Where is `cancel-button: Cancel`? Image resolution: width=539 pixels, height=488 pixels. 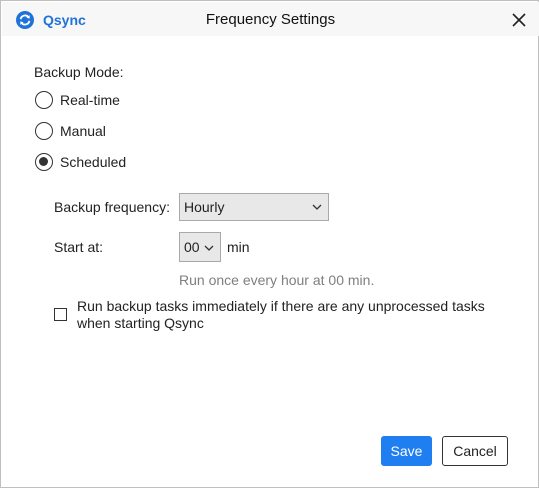
cancel-button: Cancel is located at coordinates (475, 451).